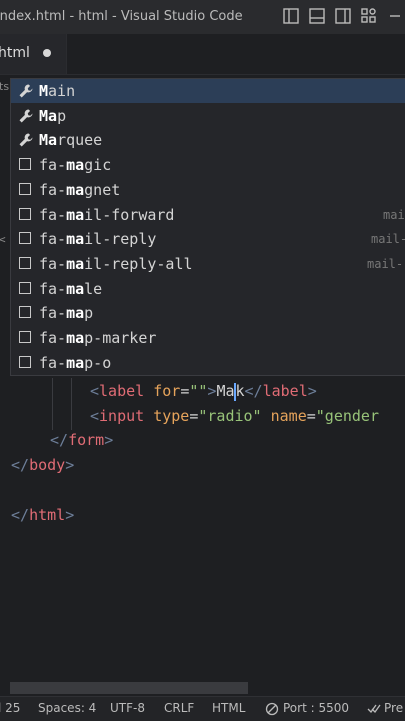 Image resolution: width=405 pixels, height=721 pixels. I want to click on suggestion-item: fa-male, so click(208, 289).